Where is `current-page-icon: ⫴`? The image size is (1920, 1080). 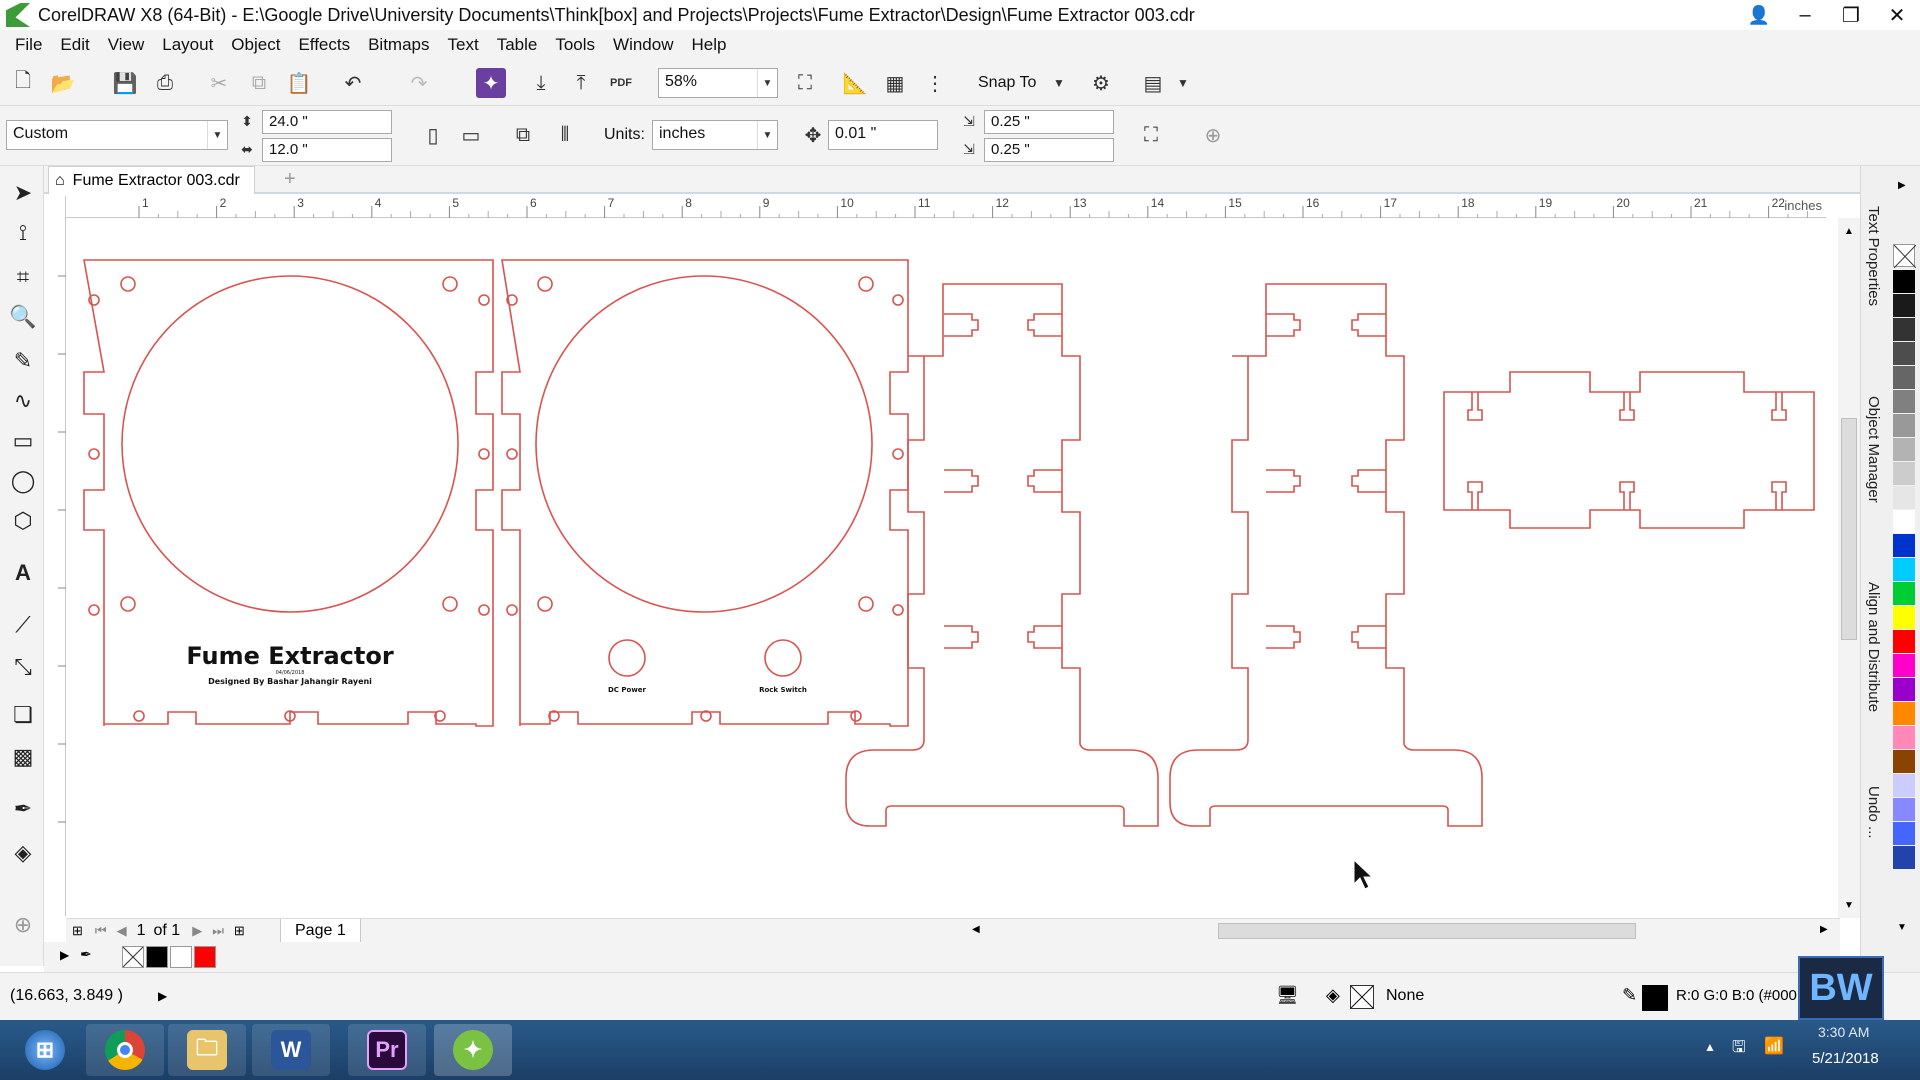 current-page-icon: ⫴ is located at coordinates (565, 135).